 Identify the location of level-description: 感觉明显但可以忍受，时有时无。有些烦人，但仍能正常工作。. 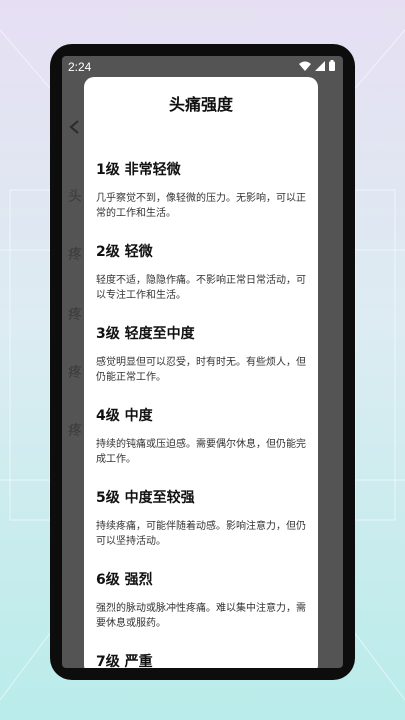
(201, 370).